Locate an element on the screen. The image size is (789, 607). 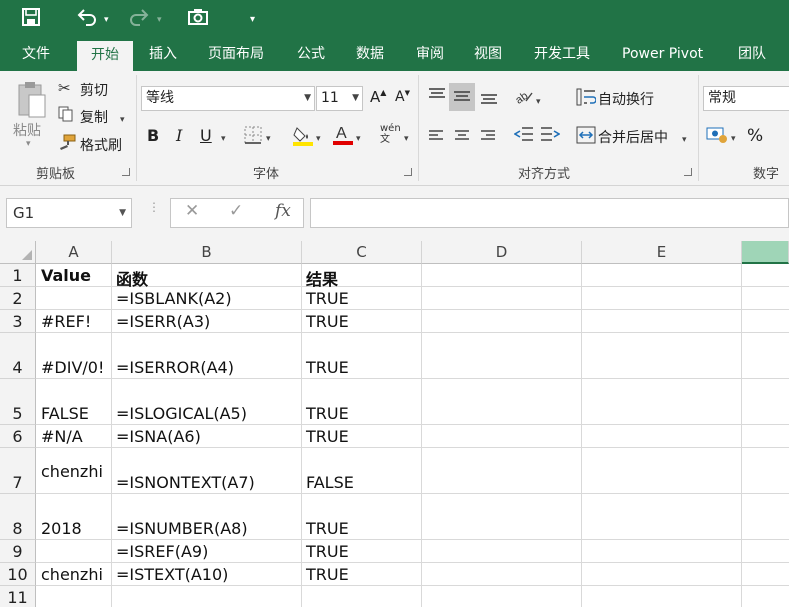
format-painter-icon is located at coordinates (67, 144).